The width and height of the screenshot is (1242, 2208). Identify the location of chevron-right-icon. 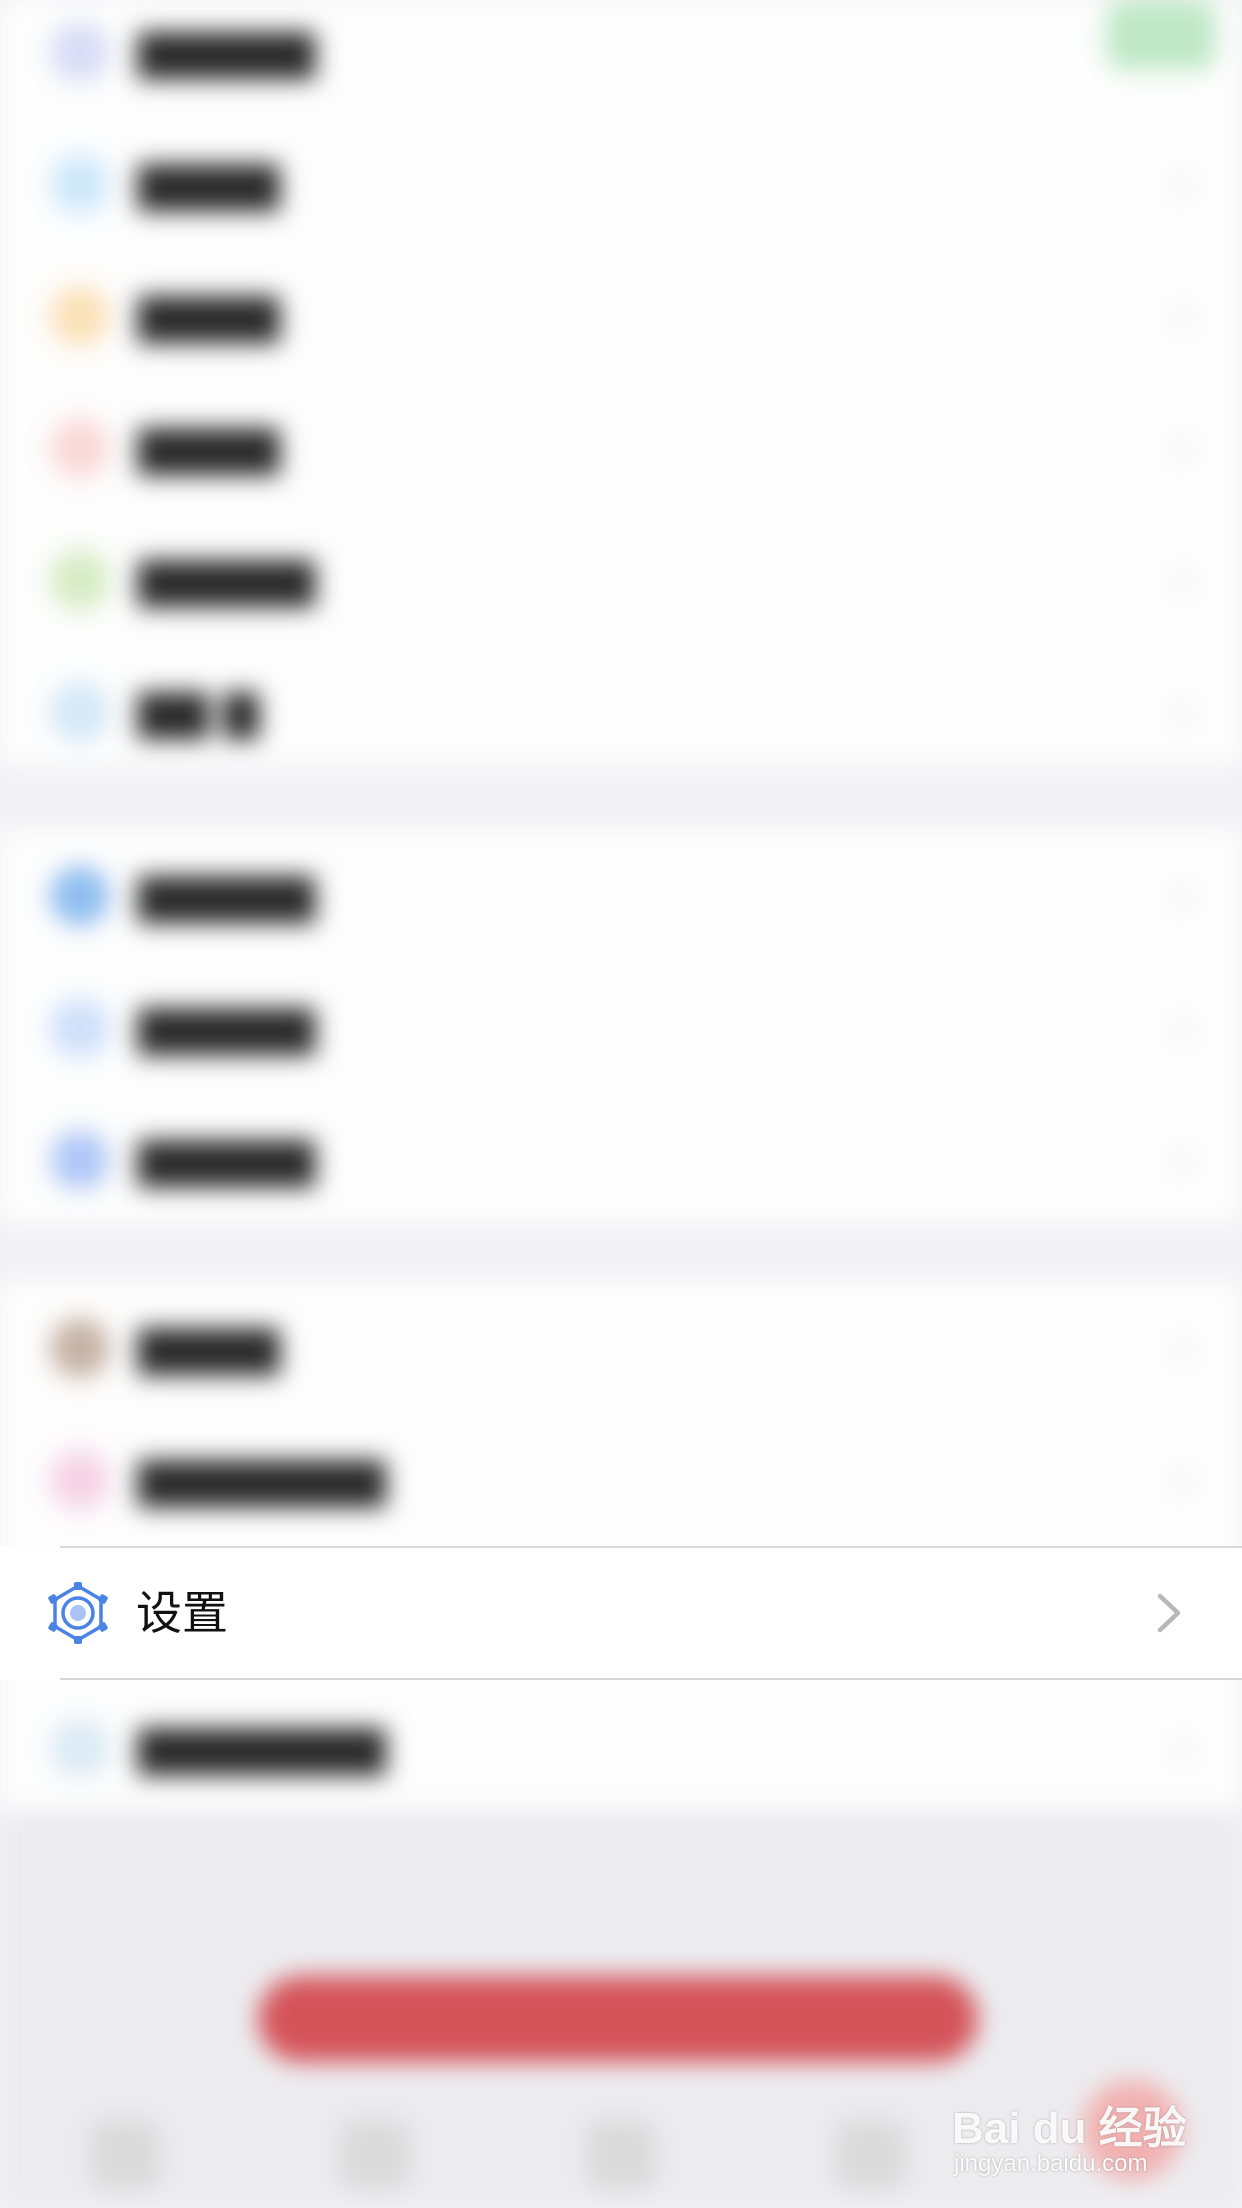
(1169, 1613).